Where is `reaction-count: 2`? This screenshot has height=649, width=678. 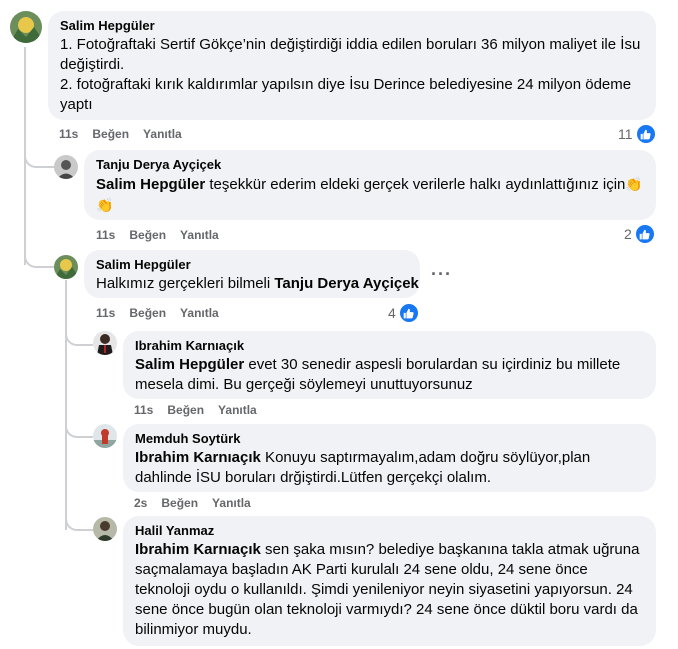 reaction-count: 2 is located at coordinates (639, 234).